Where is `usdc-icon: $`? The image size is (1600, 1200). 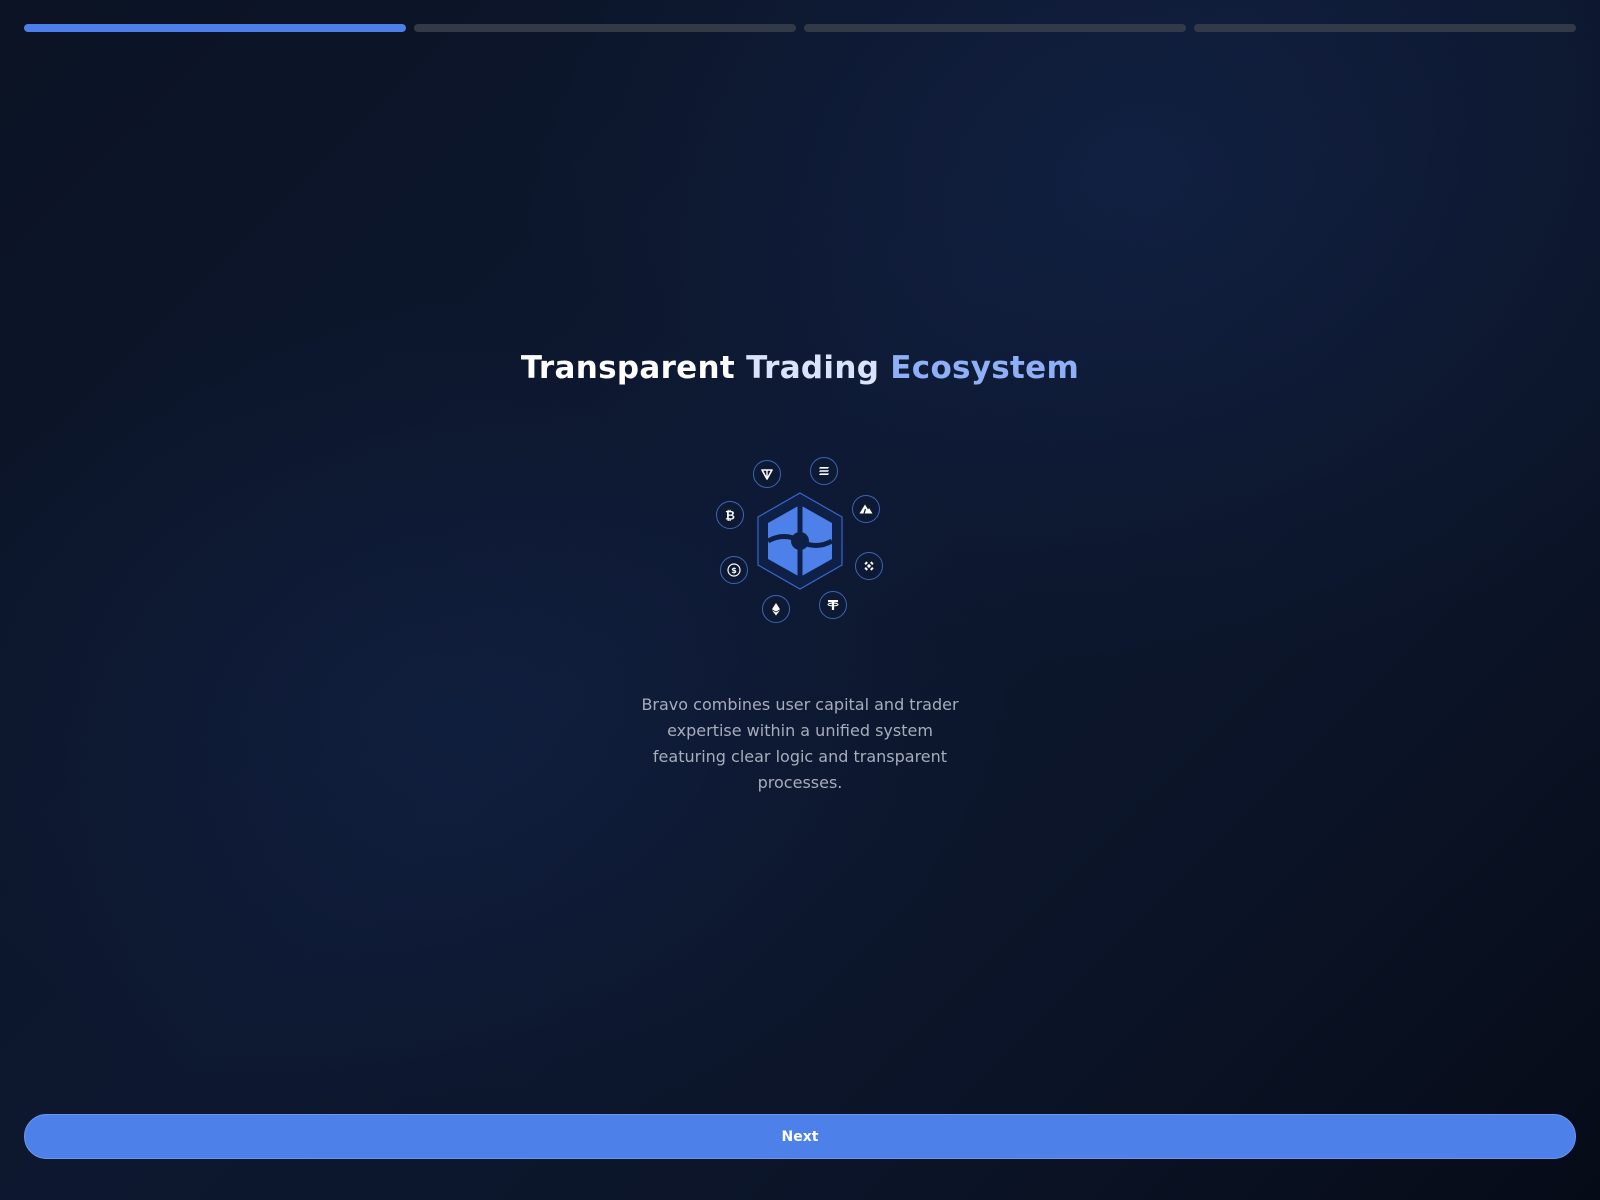
usdc-icon: $ is located at coordinates (734, 570).